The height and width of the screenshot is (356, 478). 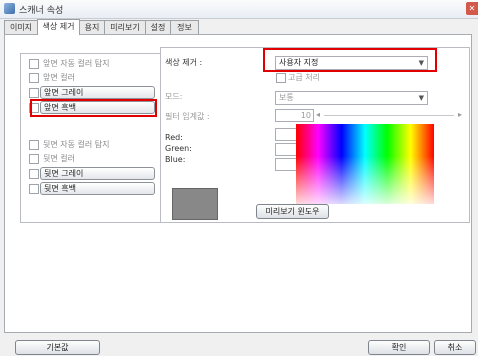 I want to click on tab-paper: 용지, so click(x=92, y=27).